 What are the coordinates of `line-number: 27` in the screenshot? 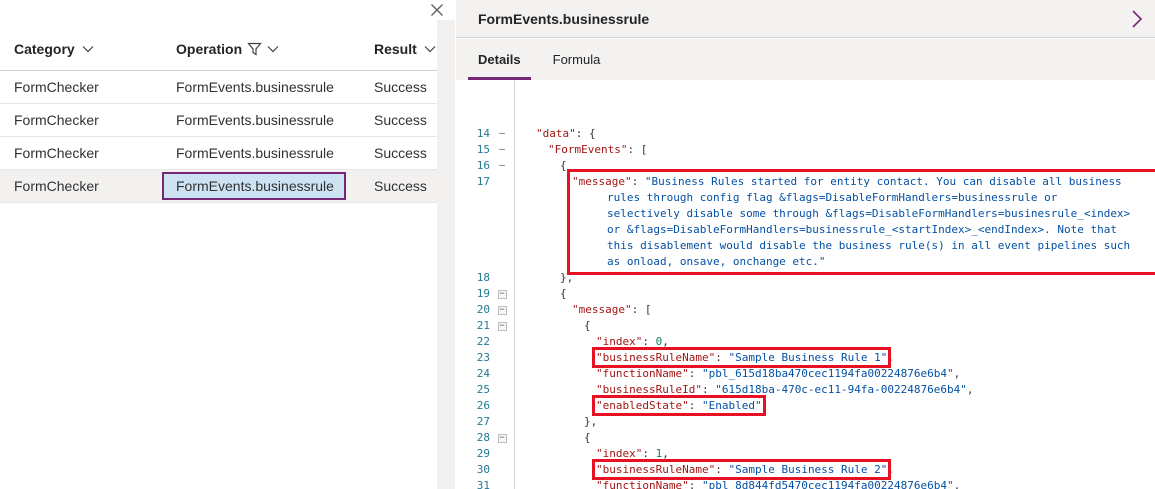 It's located at (483, 421).